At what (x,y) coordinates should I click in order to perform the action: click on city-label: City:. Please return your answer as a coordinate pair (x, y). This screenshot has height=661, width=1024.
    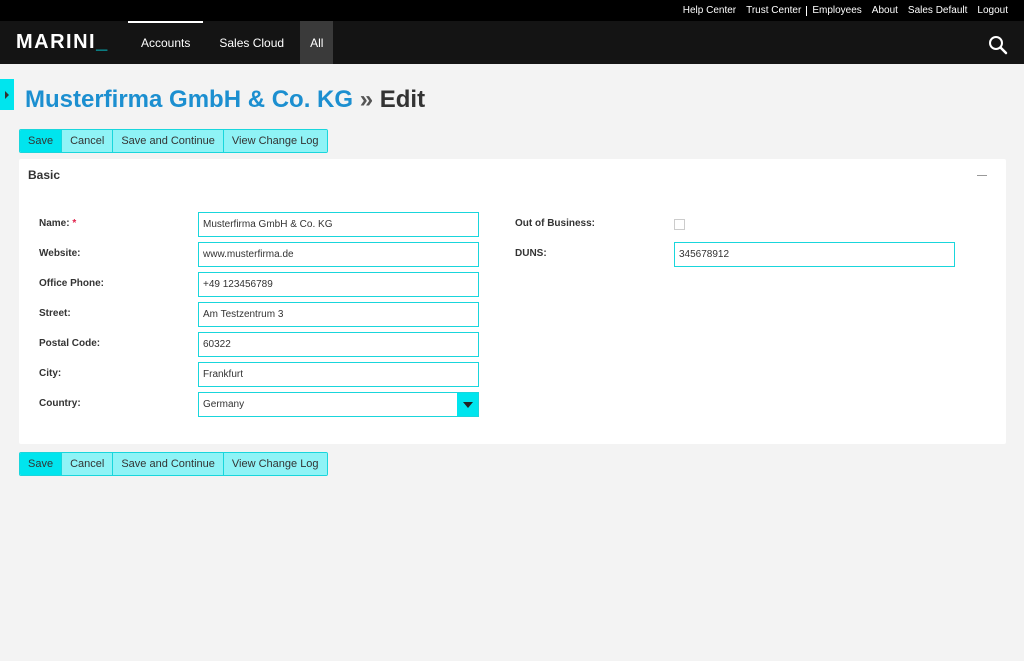
    Looking at the image, I should click on (50, 373).